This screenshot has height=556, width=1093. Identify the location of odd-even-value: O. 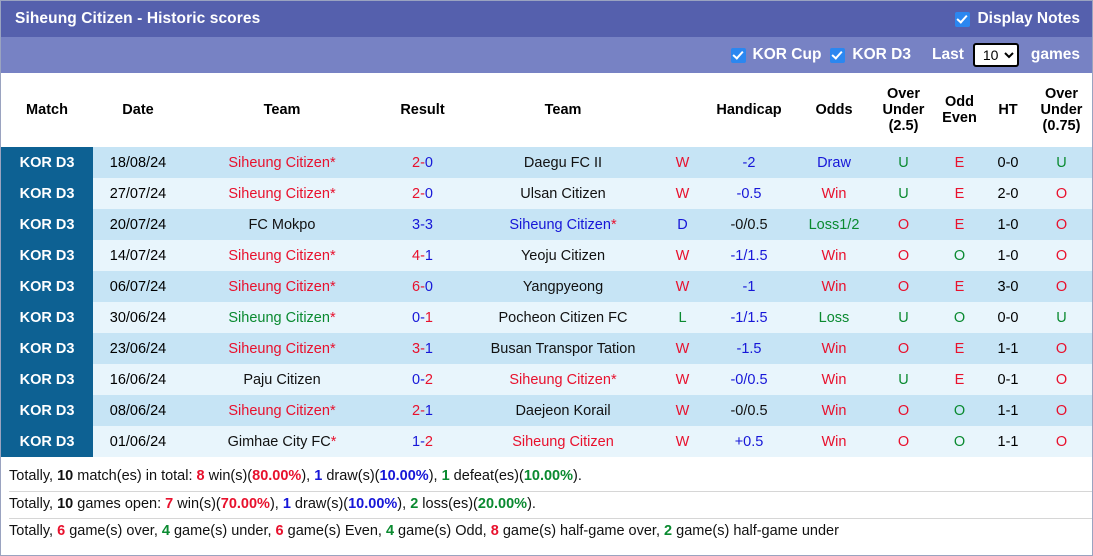
(959, 441).